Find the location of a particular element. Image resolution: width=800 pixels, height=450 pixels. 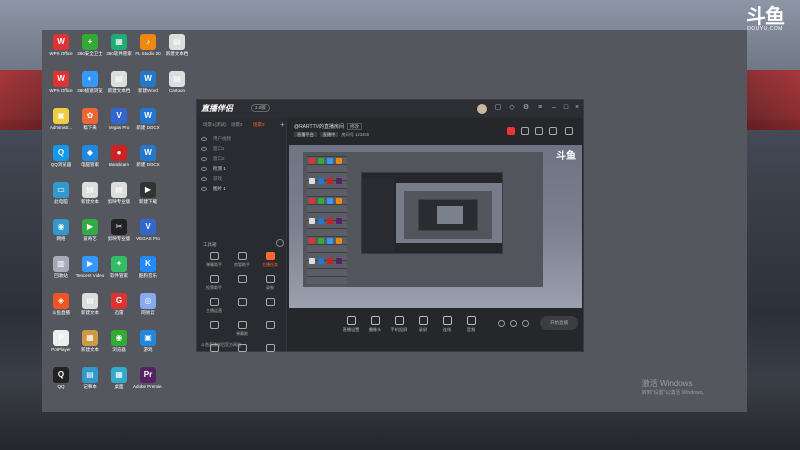

desktop-icon: K 酷狗音乐 is located at coordinates (148, 275).